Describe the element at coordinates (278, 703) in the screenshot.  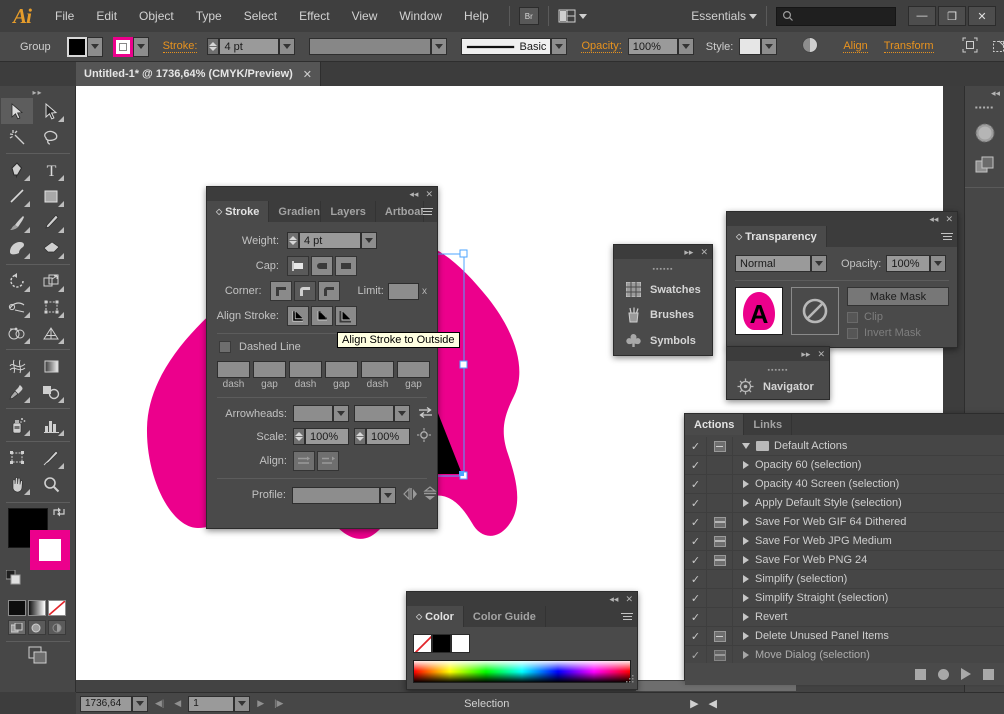
I see `last-artboard-icon: |▶` at that location.